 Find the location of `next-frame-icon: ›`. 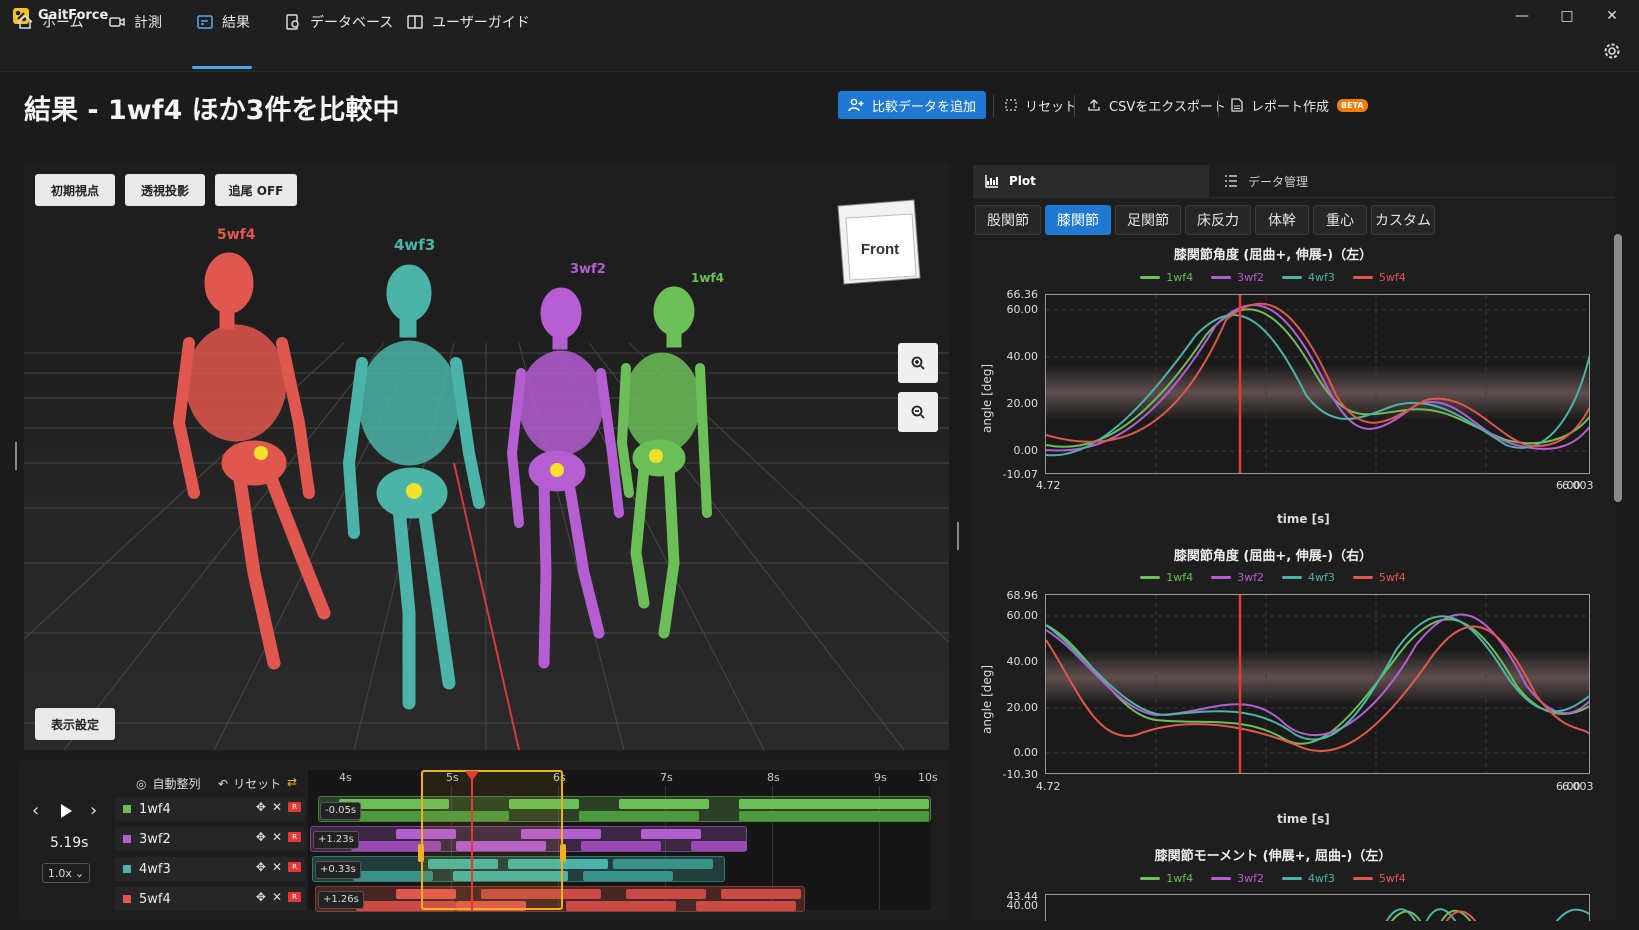

next-frame-icon: › is located at coordinates (93, 810).